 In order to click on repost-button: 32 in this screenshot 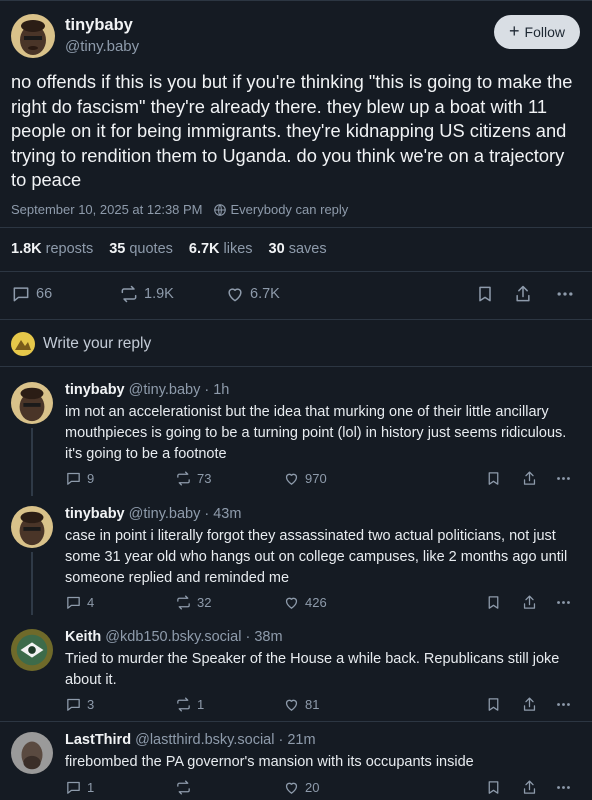, I will do `click(193, 602)`.